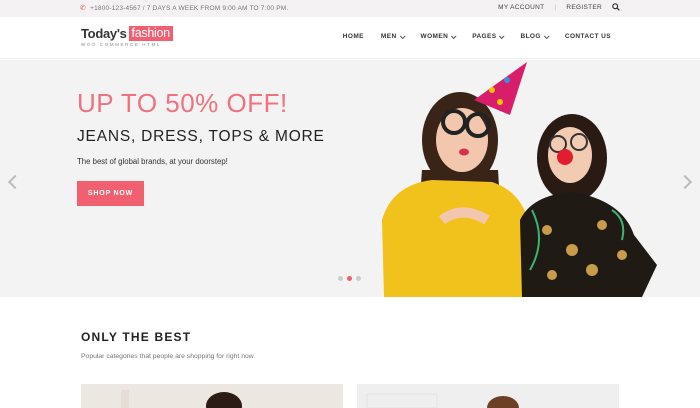  I want to click on nav-blog: BLOG, so click(535, 36).